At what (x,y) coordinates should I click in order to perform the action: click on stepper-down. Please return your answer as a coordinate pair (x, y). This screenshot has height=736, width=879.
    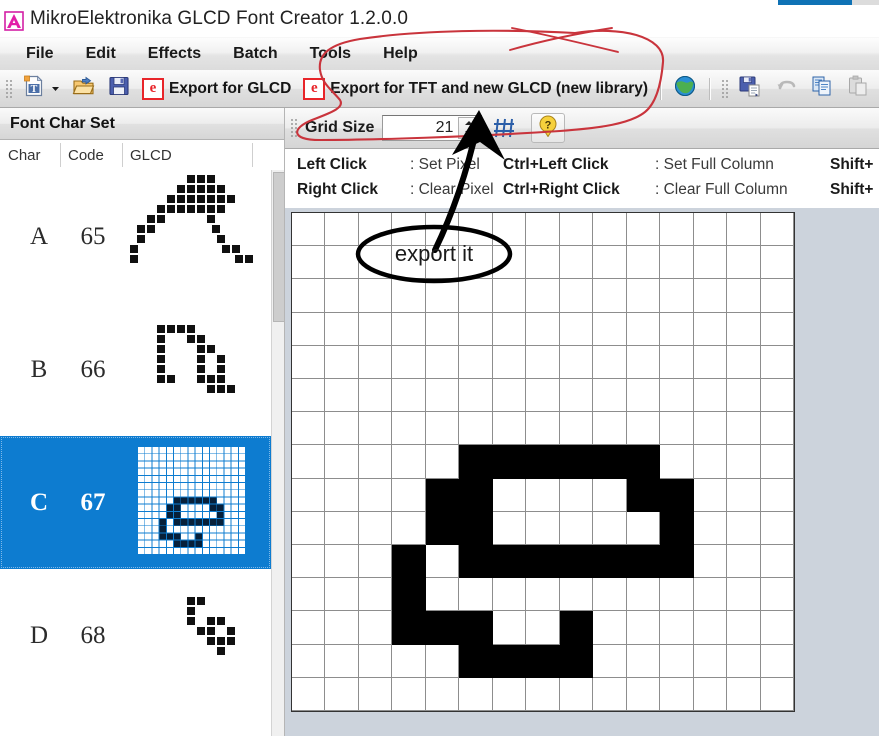
    Looking at the image, I should click on (469, 133).